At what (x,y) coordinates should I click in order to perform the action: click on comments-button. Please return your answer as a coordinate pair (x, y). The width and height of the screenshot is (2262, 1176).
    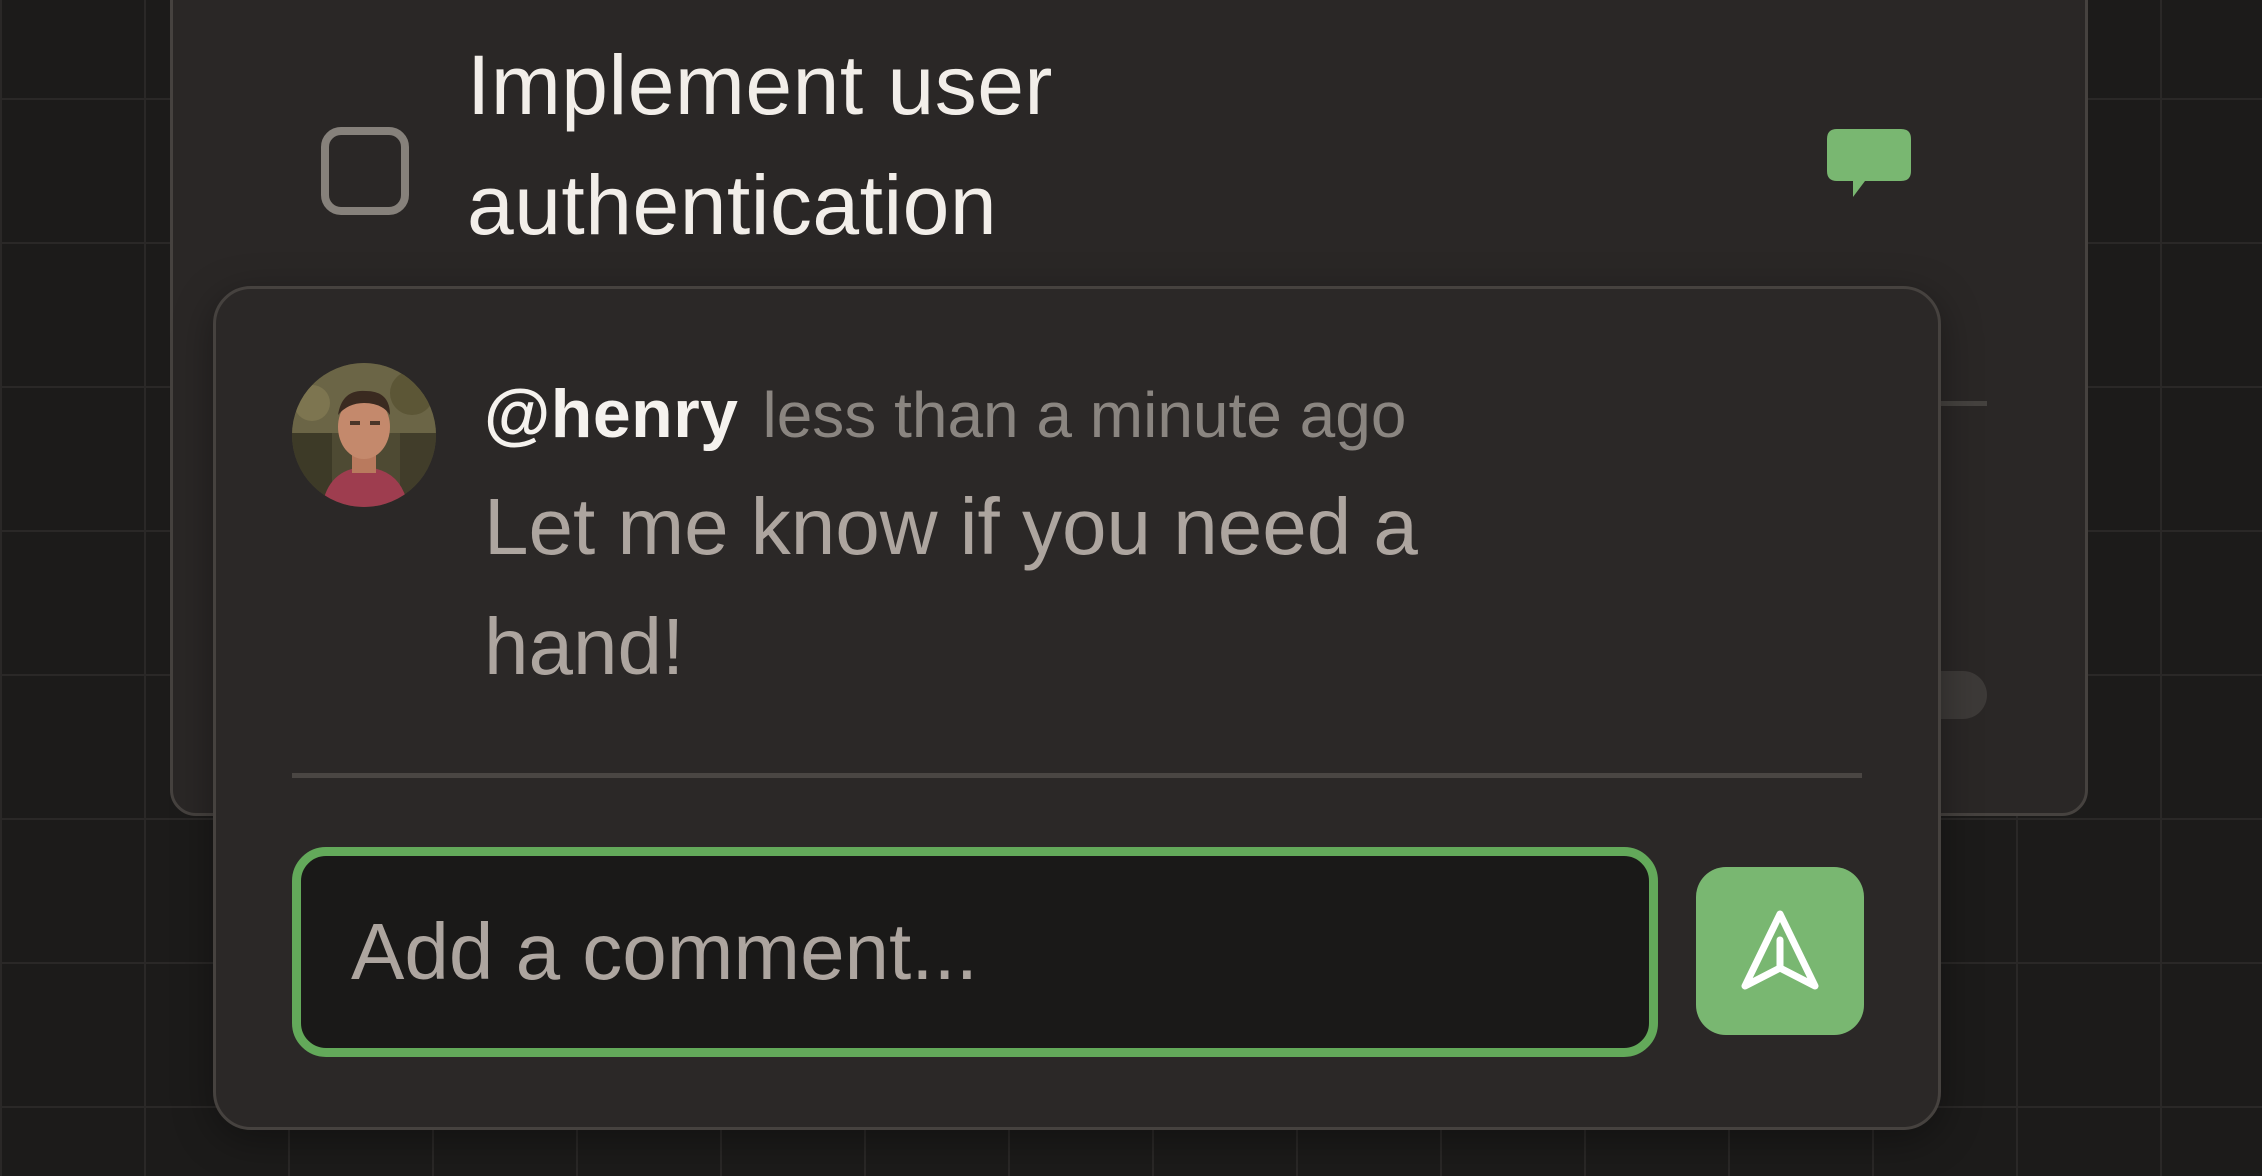
    Looking at the image, I should click on (1869, 169).